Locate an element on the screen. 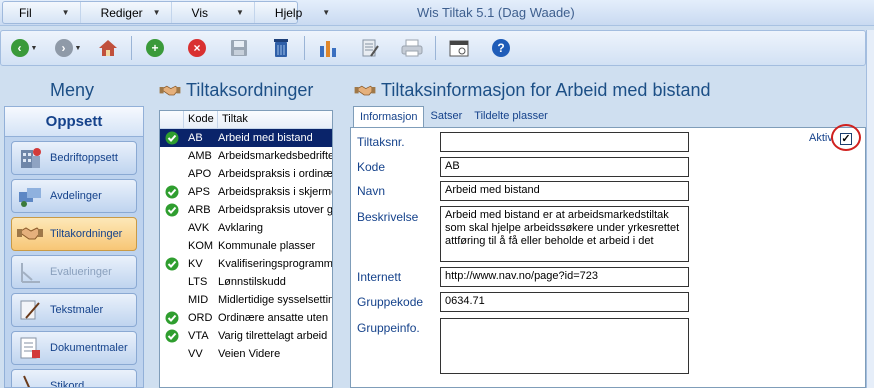 This screenshot has height=388, width=874. sidebar-item-stikord: Stikord is located at coordinates (74, 378).